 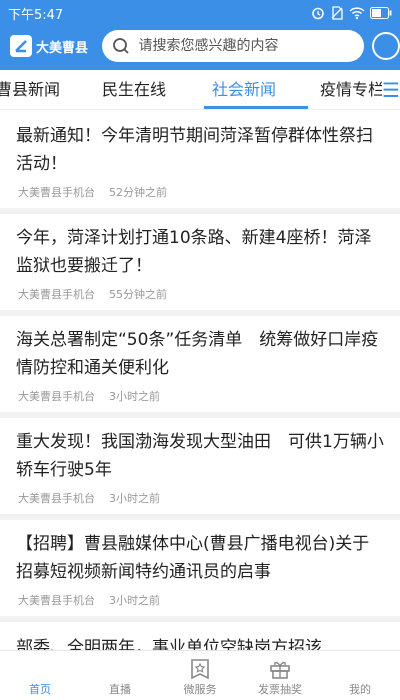 I want to click on tab-social-news: 社会新闻, so click(x=244, y=89).